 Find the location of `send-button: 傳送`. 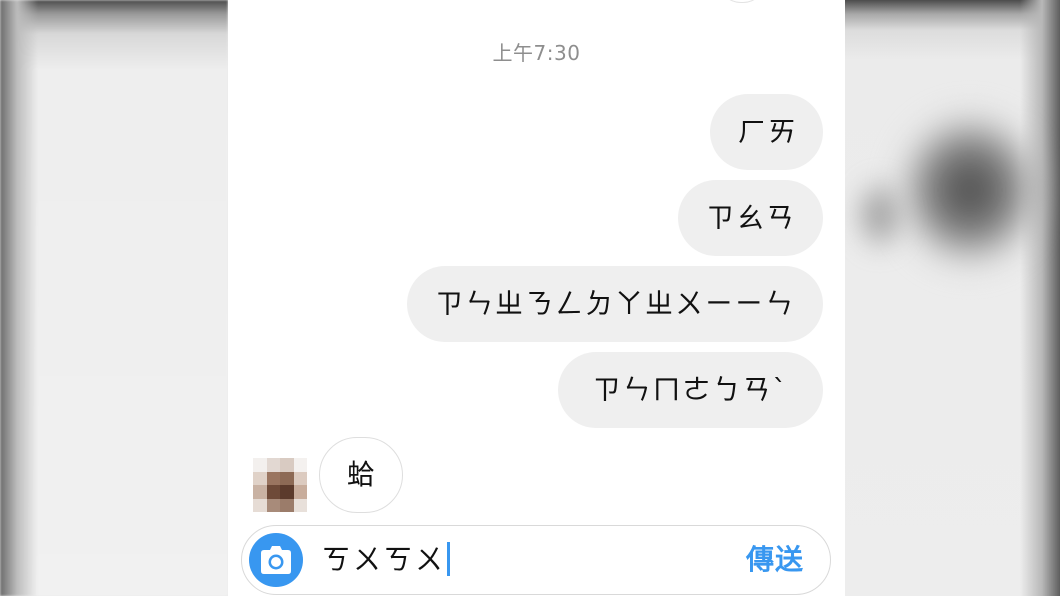

send-button: 傳送 is located at coordinates (775, 560).